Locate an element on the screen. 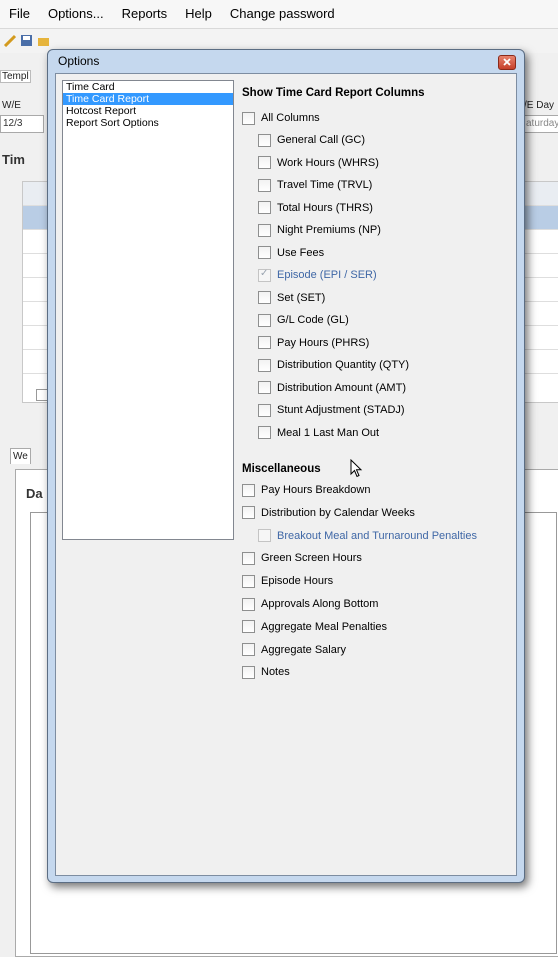 The height and width of the screenshot is (957, 558). option-row: Use Fees is located at coordinates (291, 253).